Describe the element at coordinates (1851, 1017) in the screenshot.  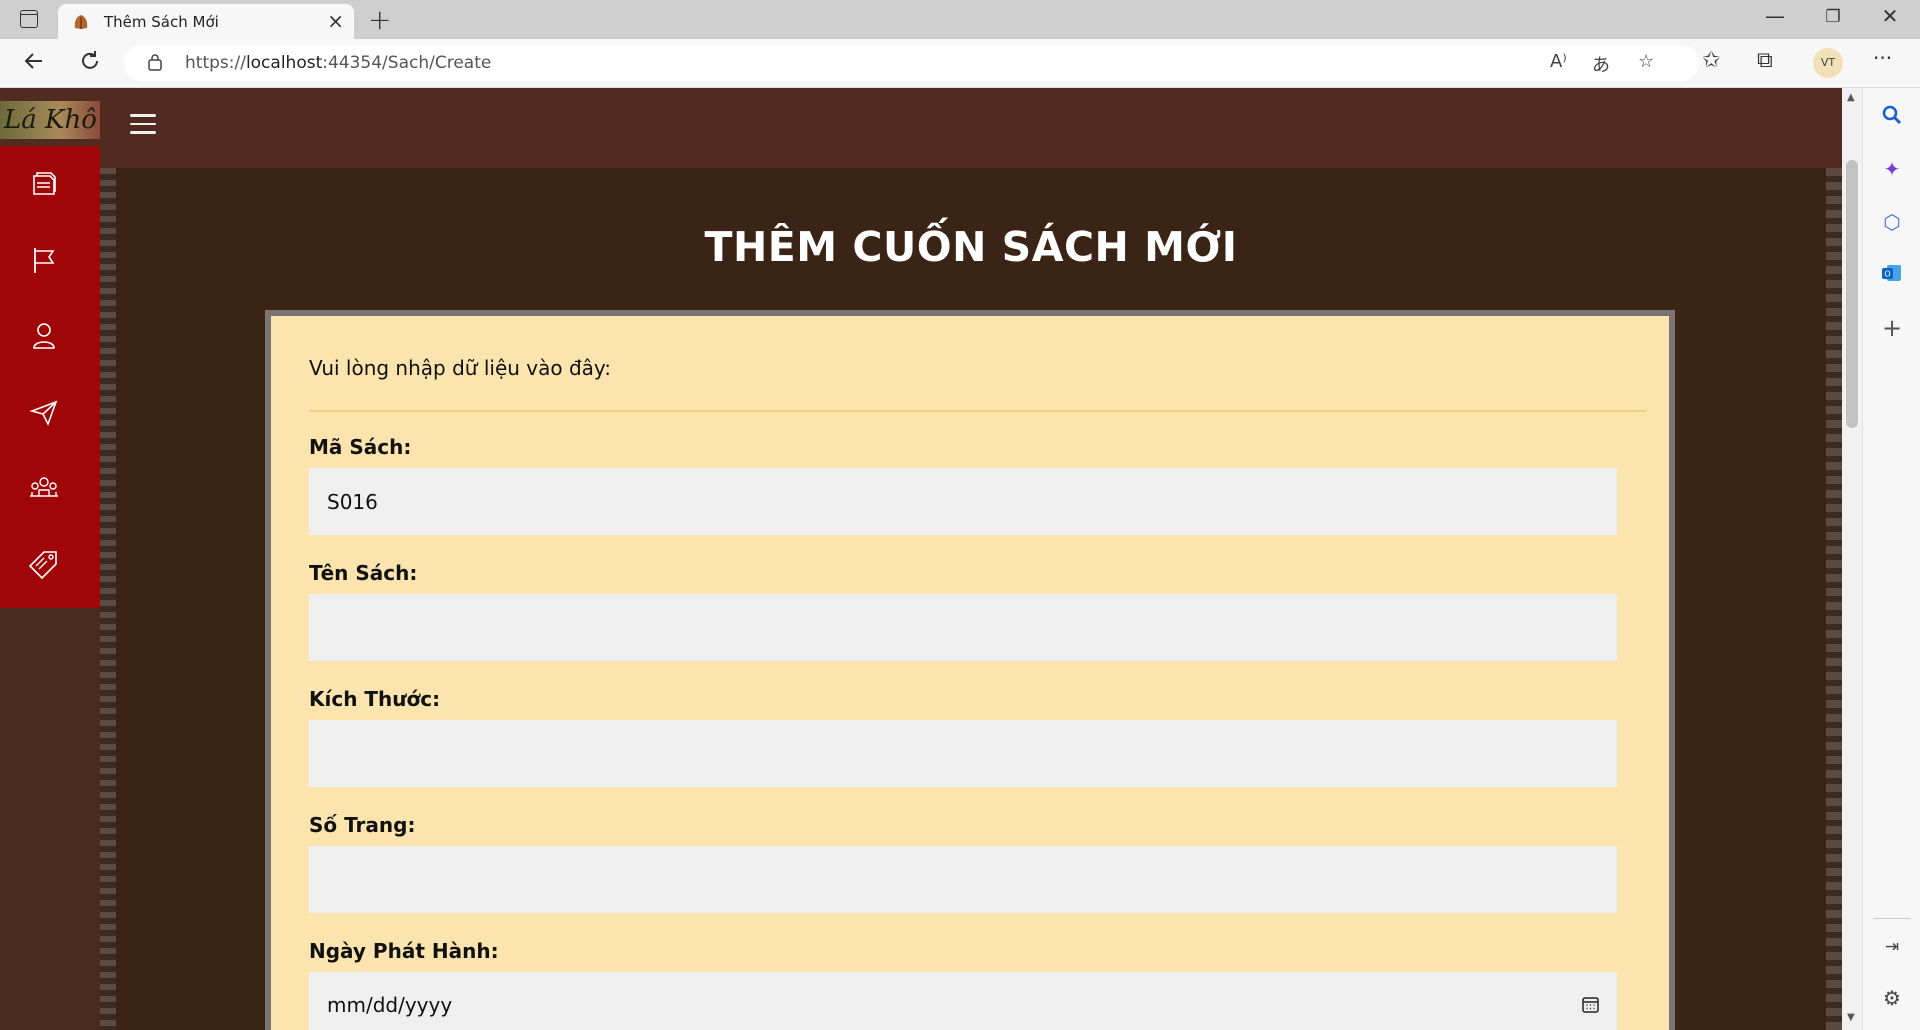
I see `scroll-down-icon: ▼` at that location.